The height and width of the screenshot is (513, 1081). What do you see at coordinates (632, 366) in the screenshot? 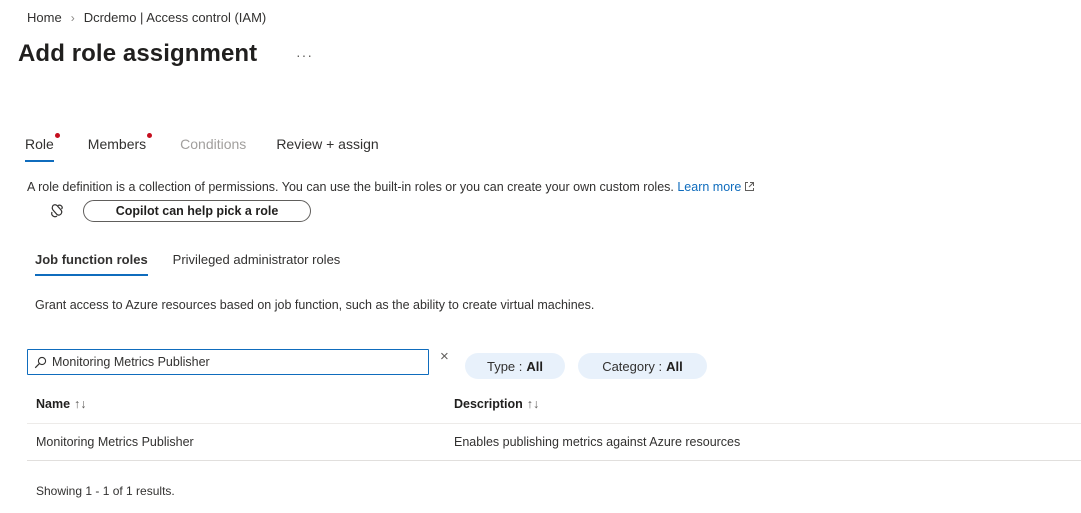
I see `category-filter-label: Category :` at bounding box center [632, 366].